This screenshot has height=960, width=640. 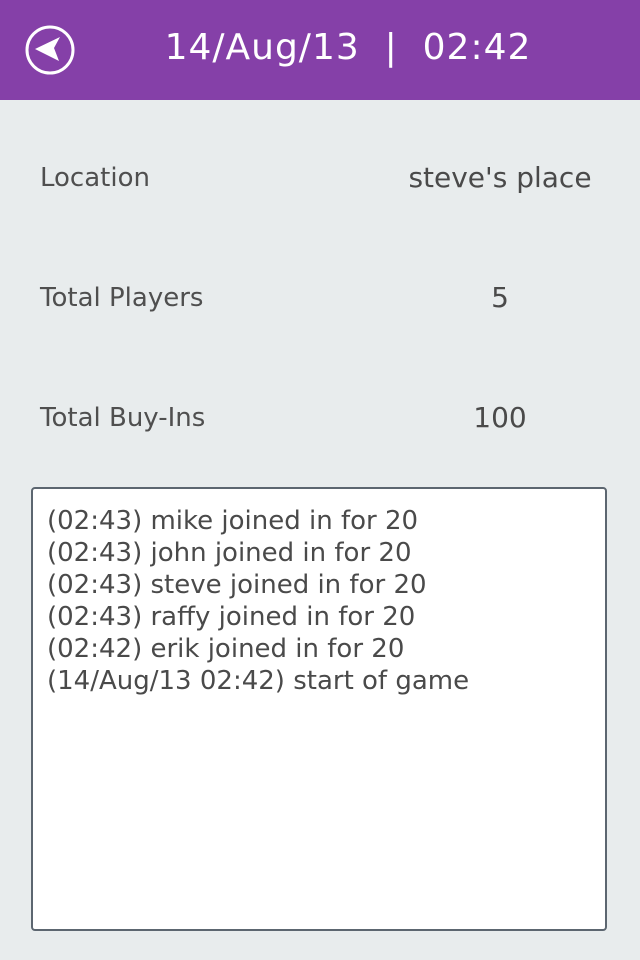 I want to click on log-line: (02:43) raffy joined in for 20, so click(x=231, y=617).